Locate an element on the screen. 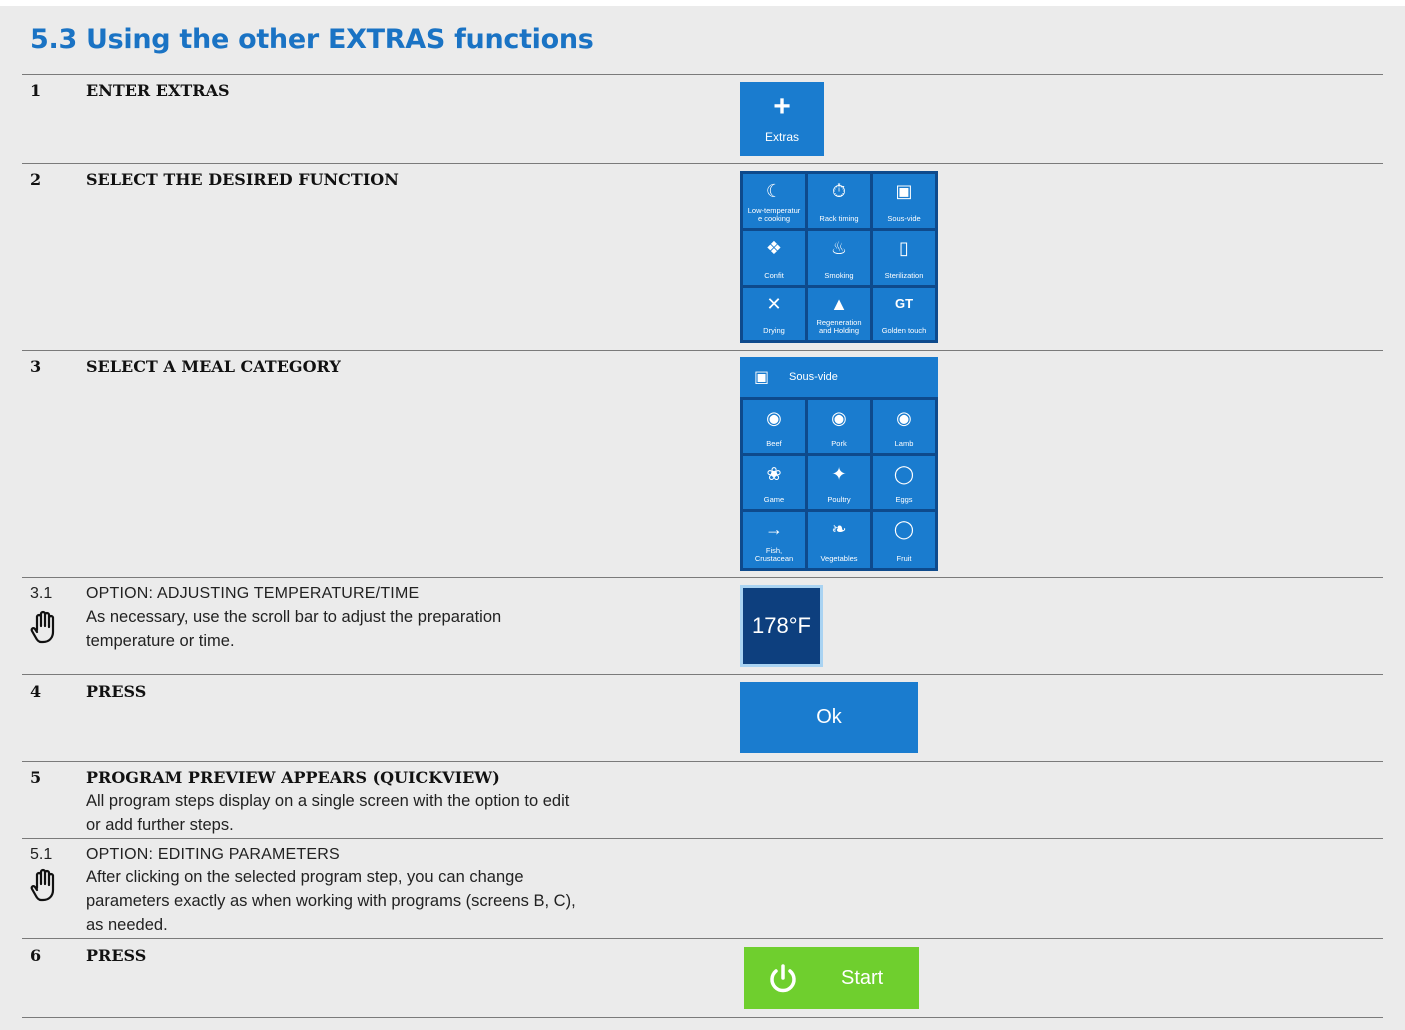  tile-label: Crustacean is located at coordinates (774, 558).